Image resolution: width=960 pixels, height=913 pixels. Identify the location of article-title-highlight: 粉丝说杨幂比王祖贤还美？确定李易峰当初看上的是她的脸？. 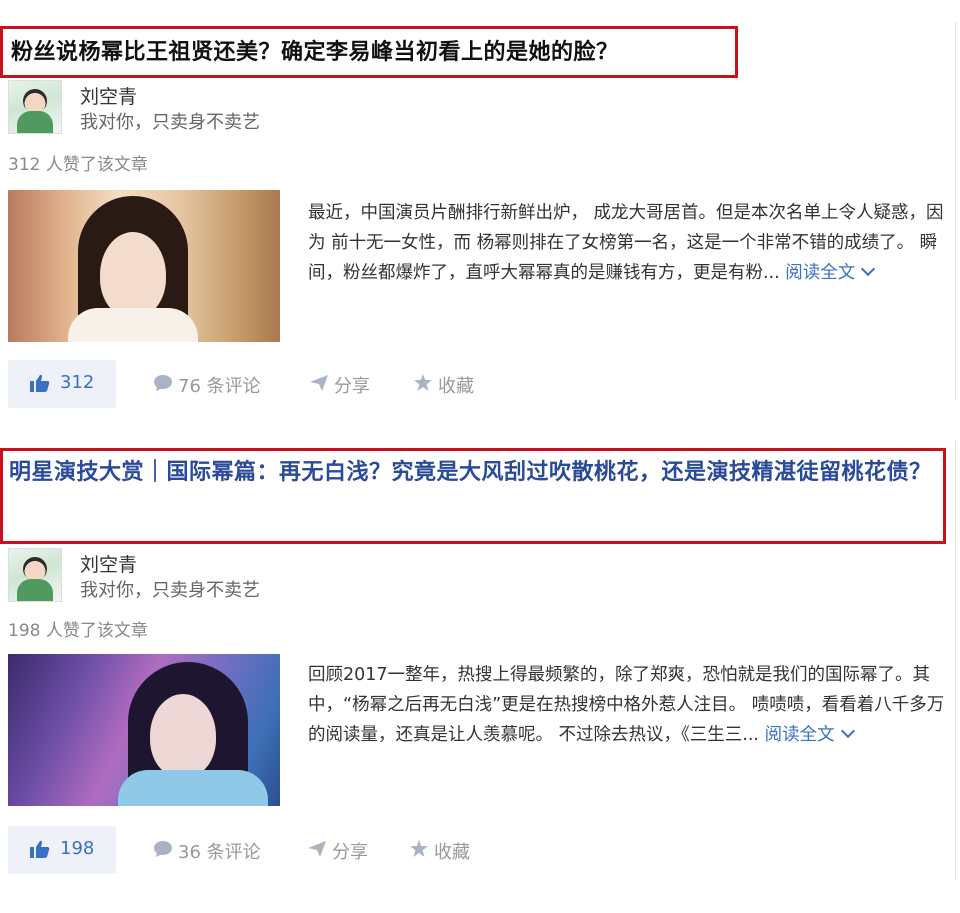
(369, 52).